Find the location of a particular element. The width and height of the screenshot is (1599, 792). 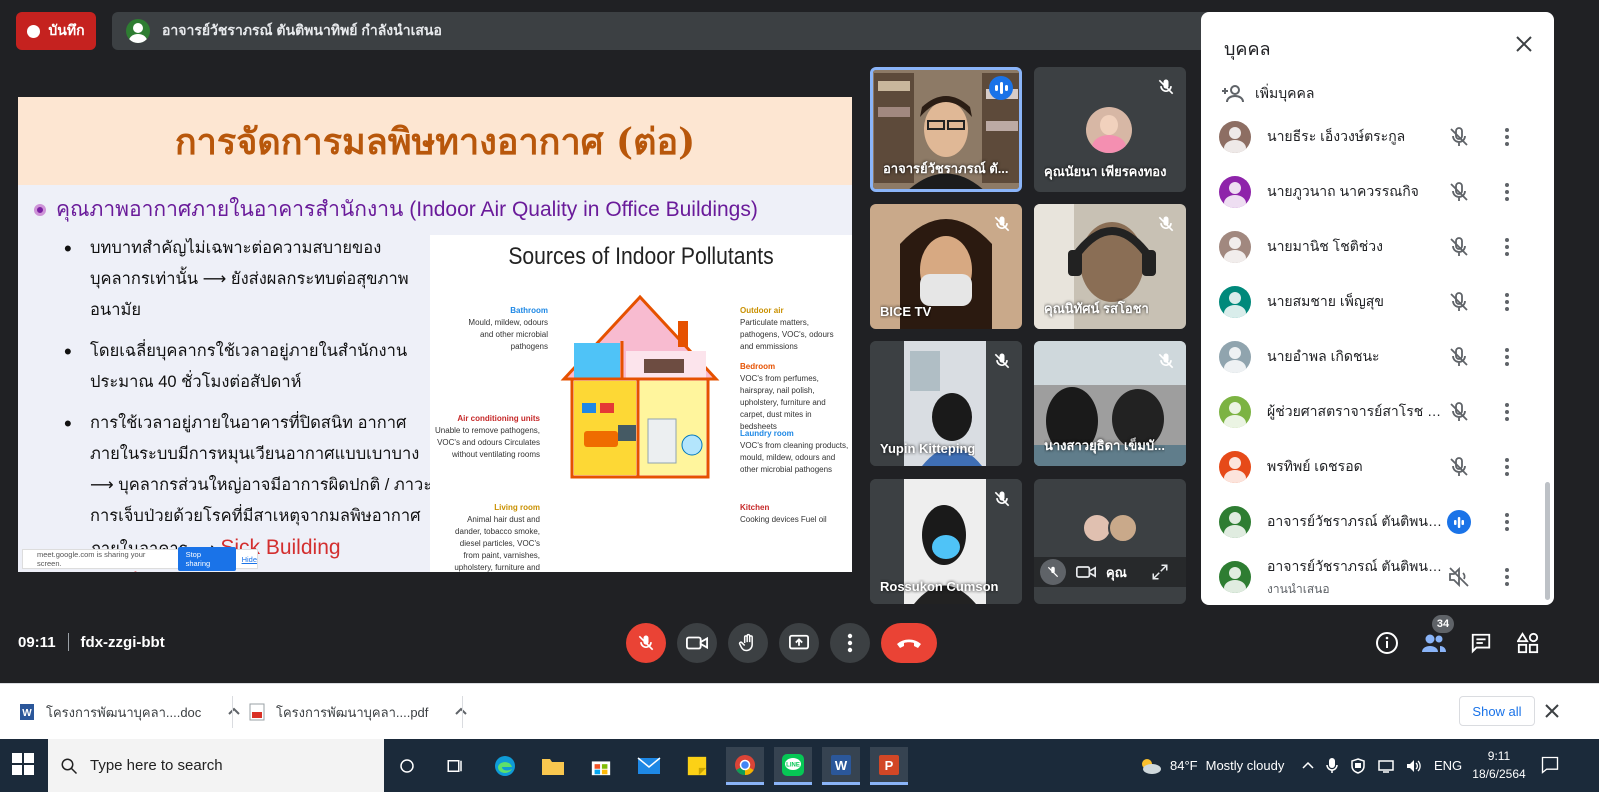

participant-name: นายภูวนาถ นาควรรณกิจ is located at coordinates (1355, 192).